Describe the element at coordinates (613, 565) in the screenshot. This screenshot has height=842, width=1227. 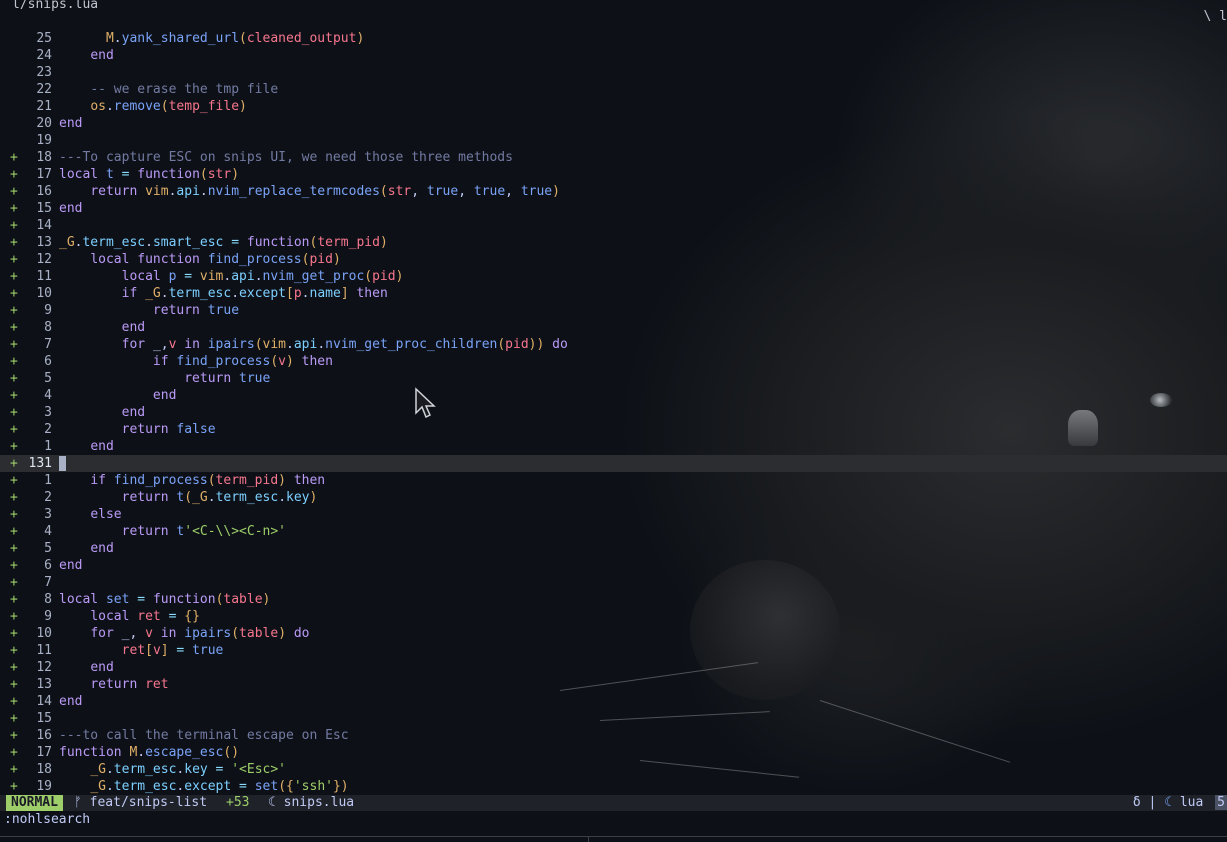
I see `code-line: +6 end` at that location.